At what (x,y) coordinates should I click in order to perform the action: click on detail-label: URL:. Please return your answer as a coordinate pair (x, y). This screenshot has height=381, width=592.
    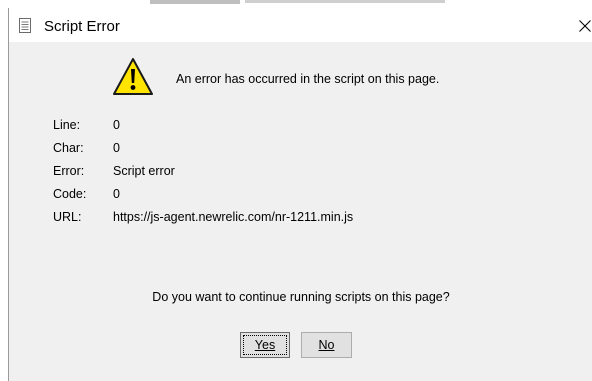
    Looking at the image, I should click on (67, 217).